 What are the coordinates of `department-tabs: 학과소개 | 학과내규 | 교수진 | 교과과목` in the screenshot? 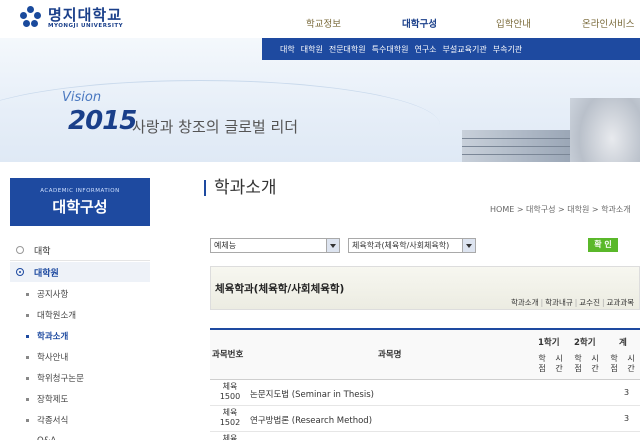 It's located at (573, 302).